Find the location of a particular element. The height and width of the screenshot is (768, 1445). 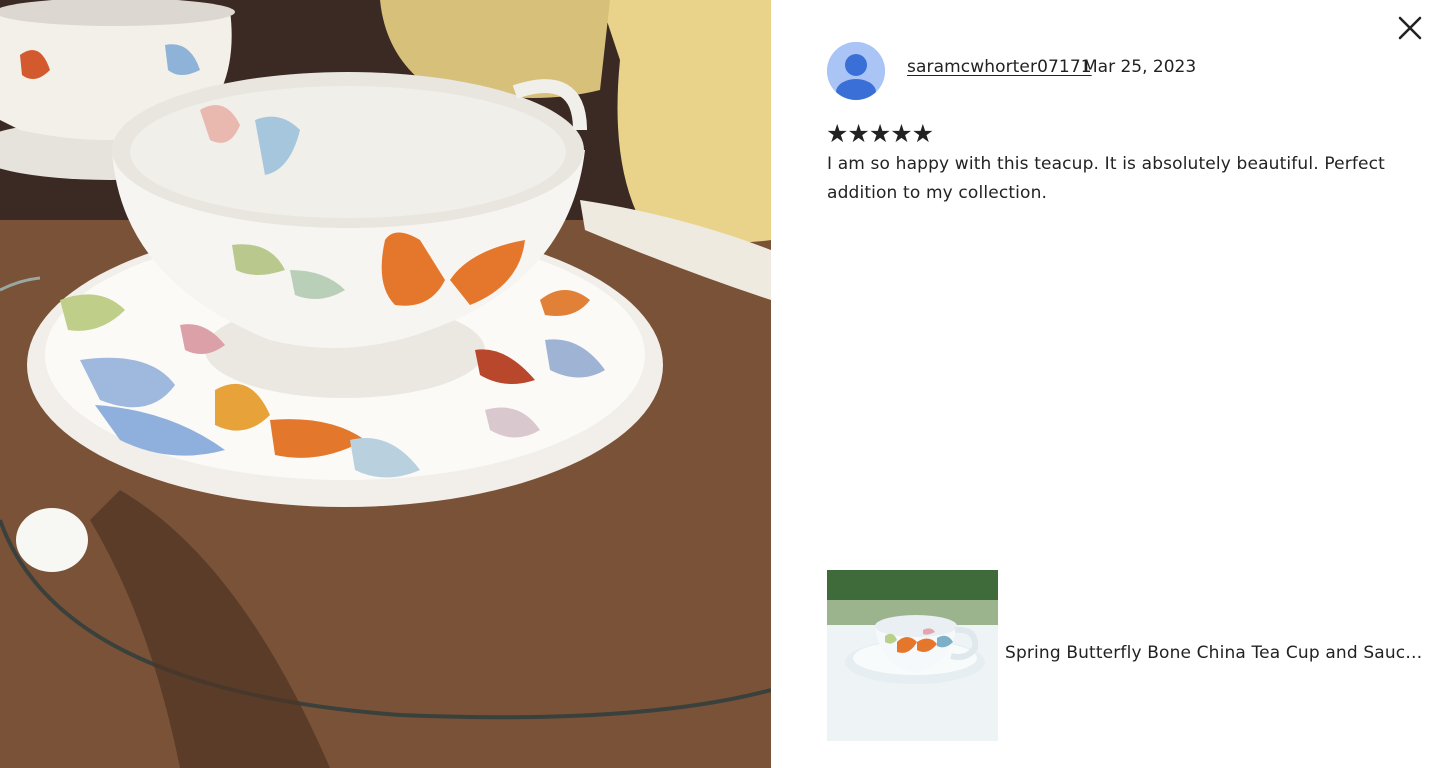

review-date: Mar 25, 2023 is located at coordinates (1140, 67).